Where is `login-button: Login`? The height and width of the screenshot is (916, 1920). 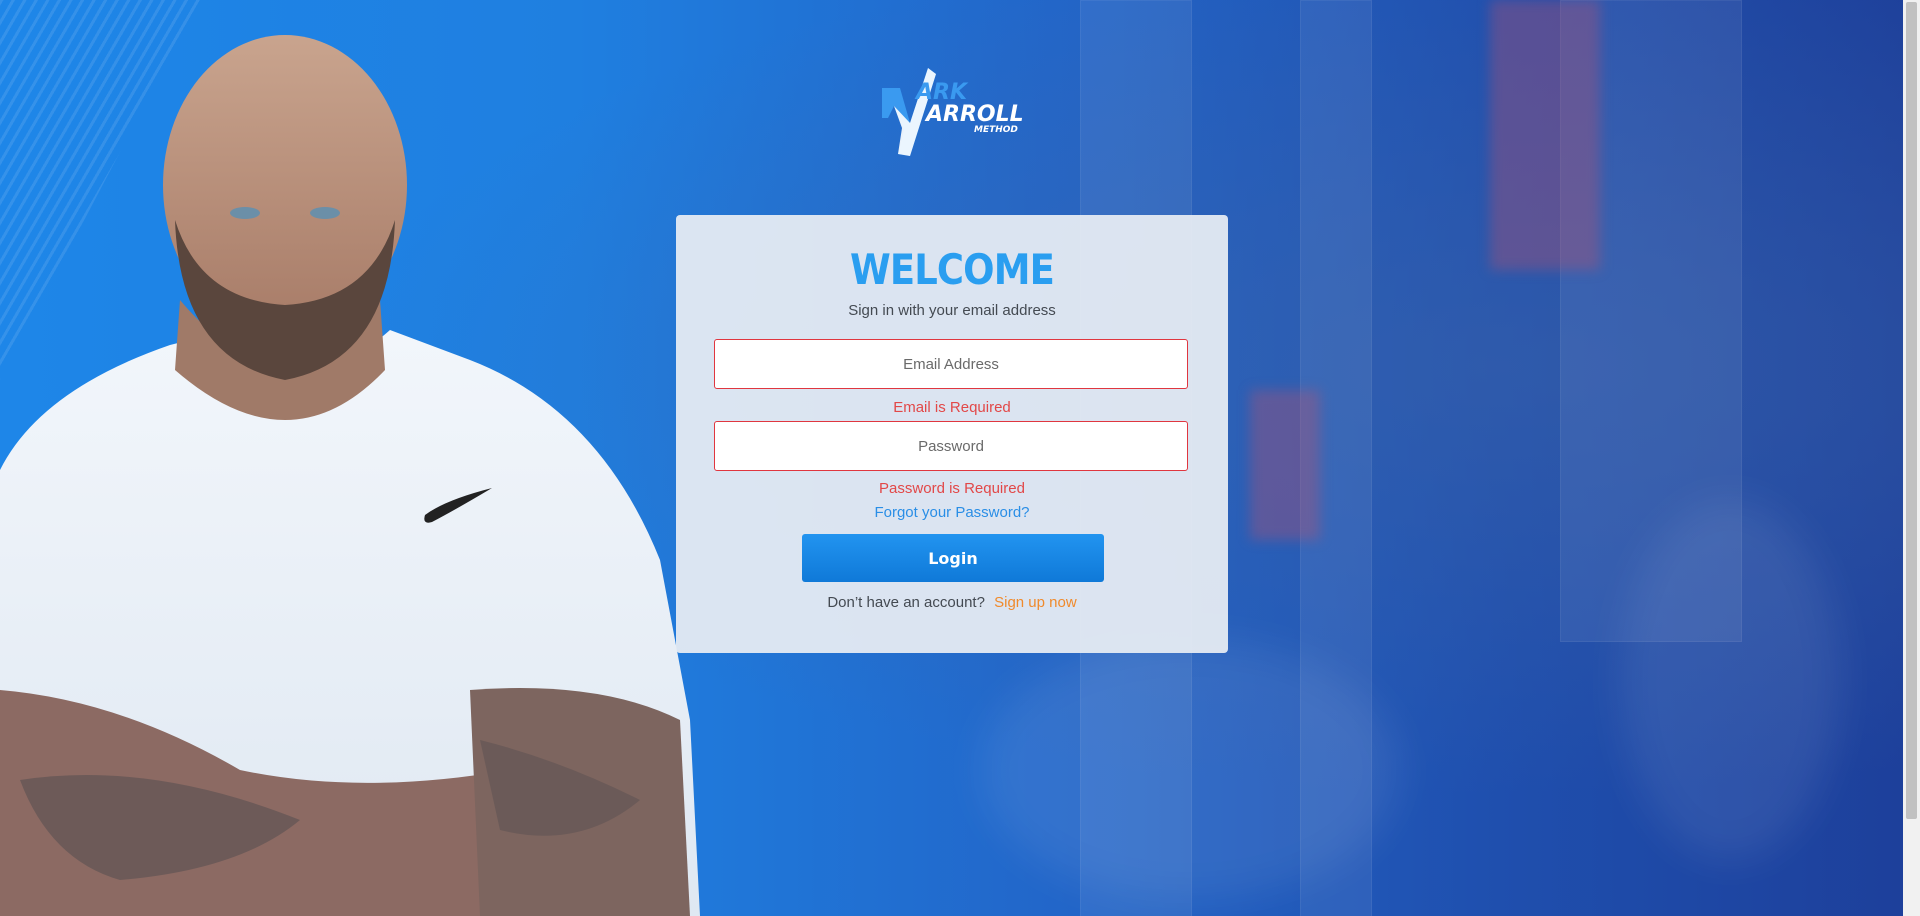
login-button: Login is located at coordinates (953, 558).